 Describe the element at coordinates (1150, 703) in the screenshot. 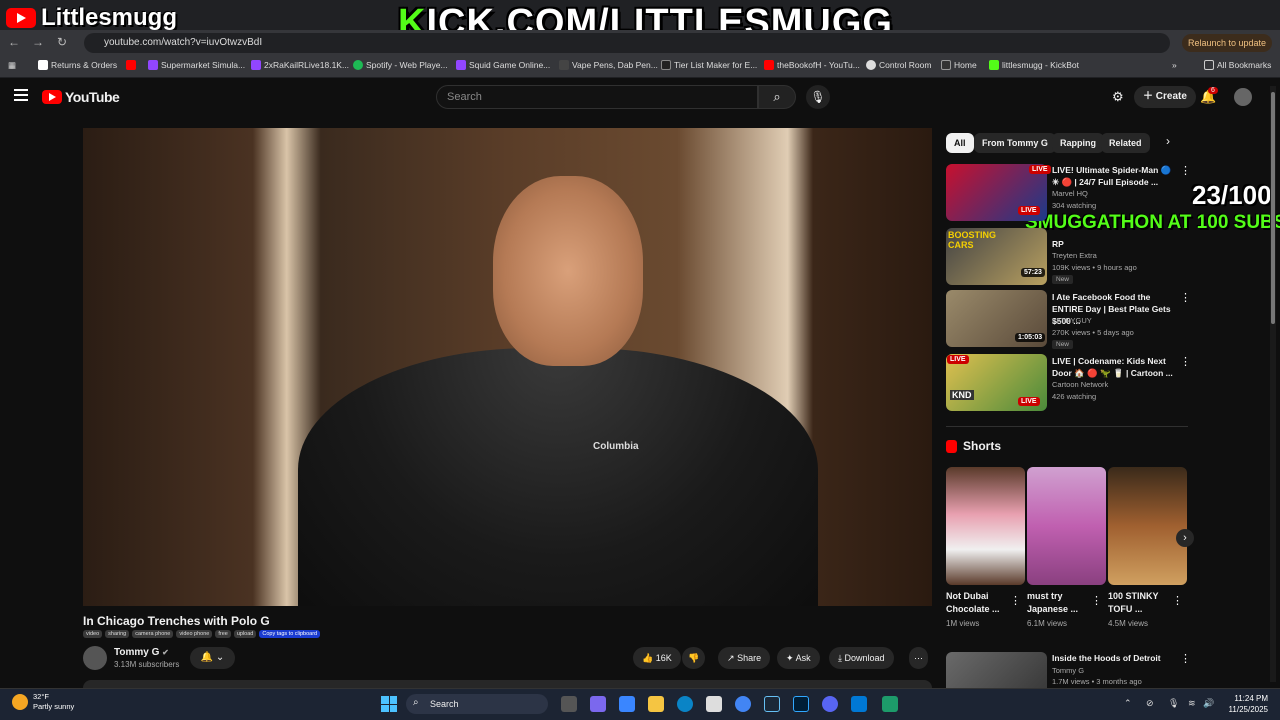

I see `network-off-icon: ⊘` at that location.